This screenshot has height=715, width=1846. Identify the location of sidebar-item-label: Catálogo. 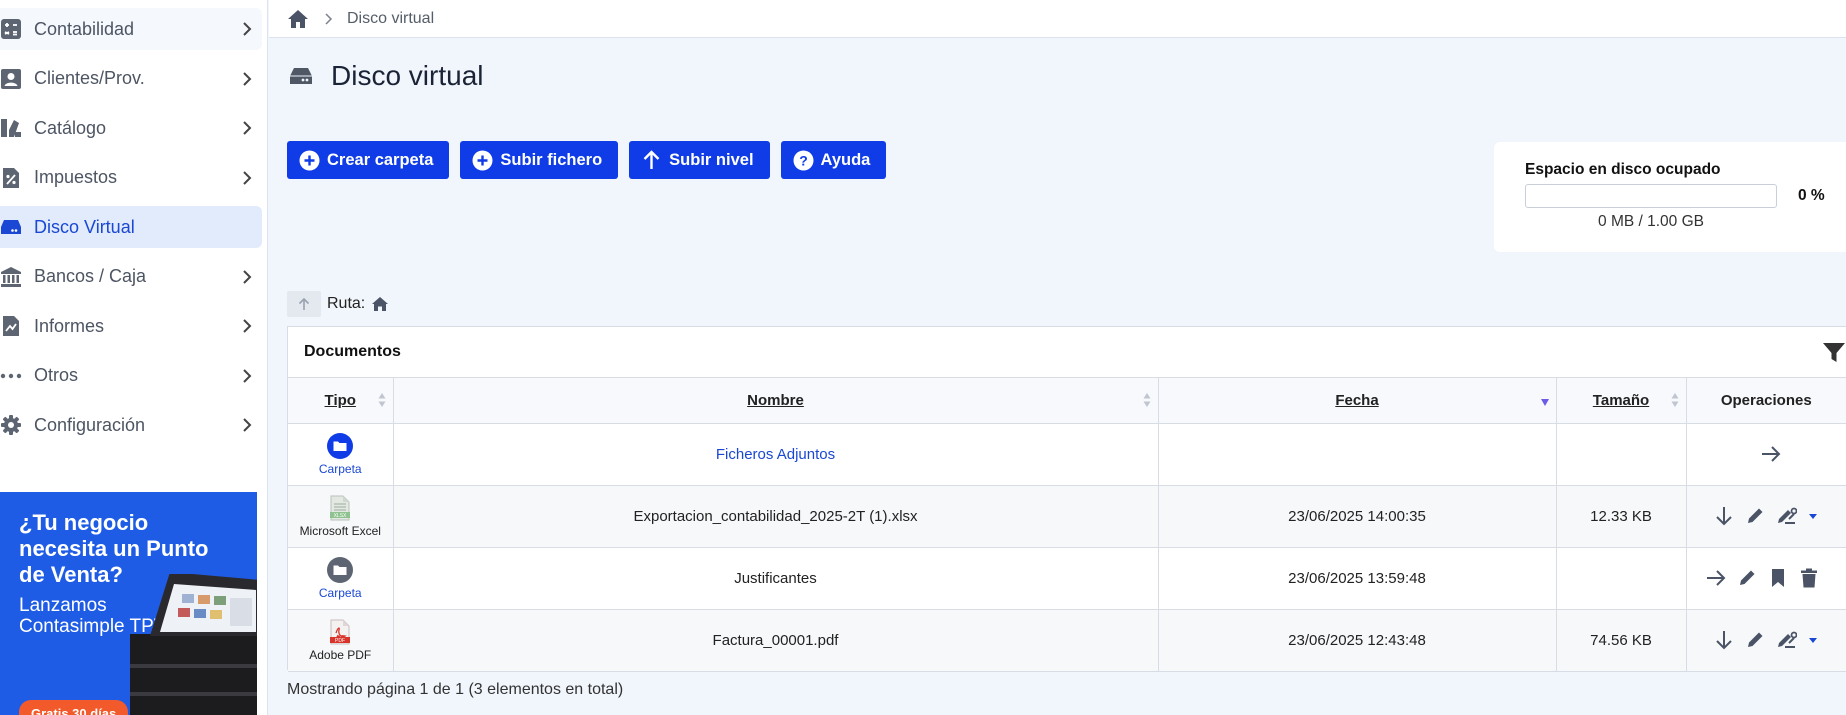
(70, 127).